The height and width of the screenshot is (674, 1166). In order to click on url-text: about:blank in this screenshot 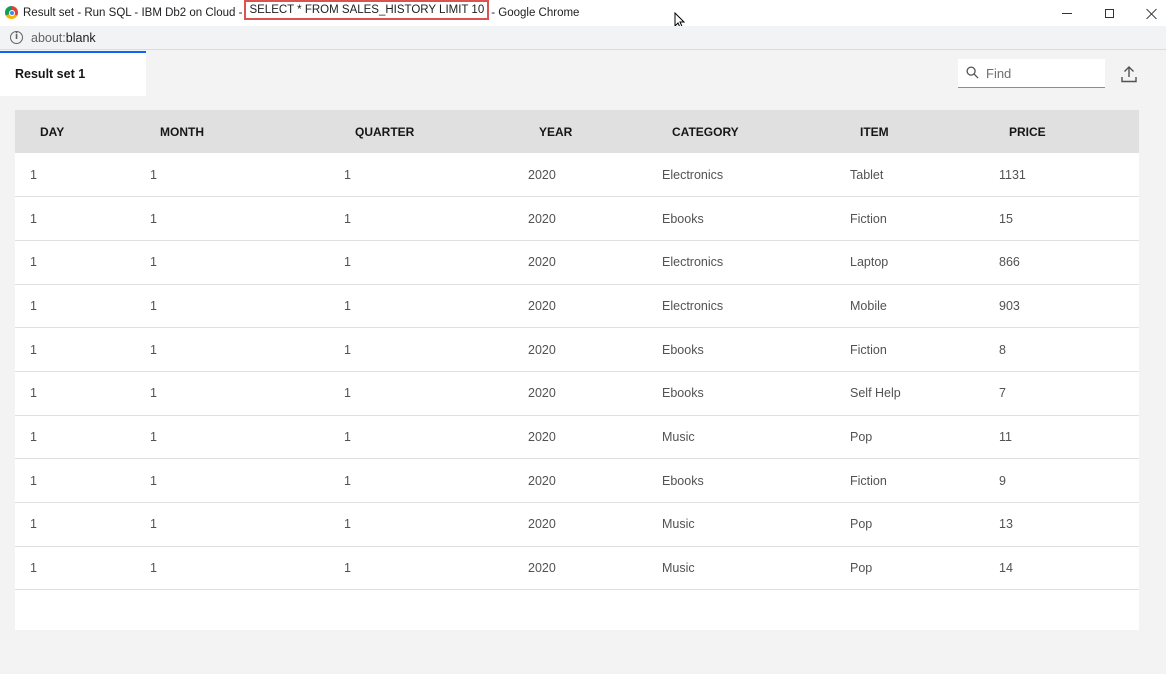, I will do `click(63, 38)`.